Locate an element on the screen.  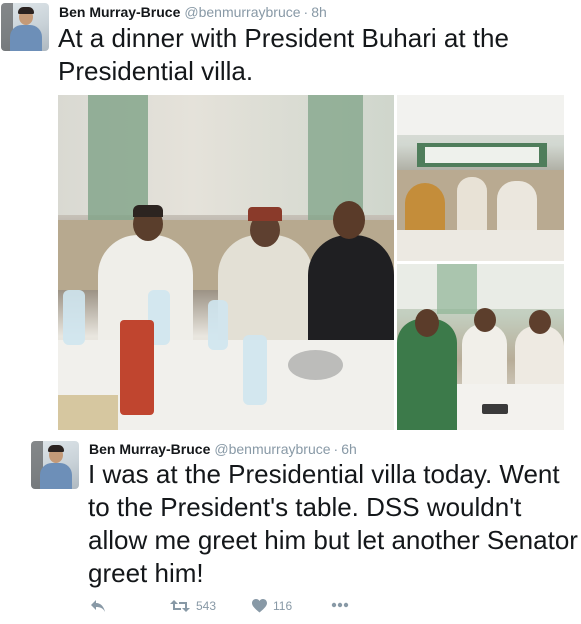
tweet-header: Ben Murray-Bruce @benmurraybruce · 6h is located at coordinates (223, 449).